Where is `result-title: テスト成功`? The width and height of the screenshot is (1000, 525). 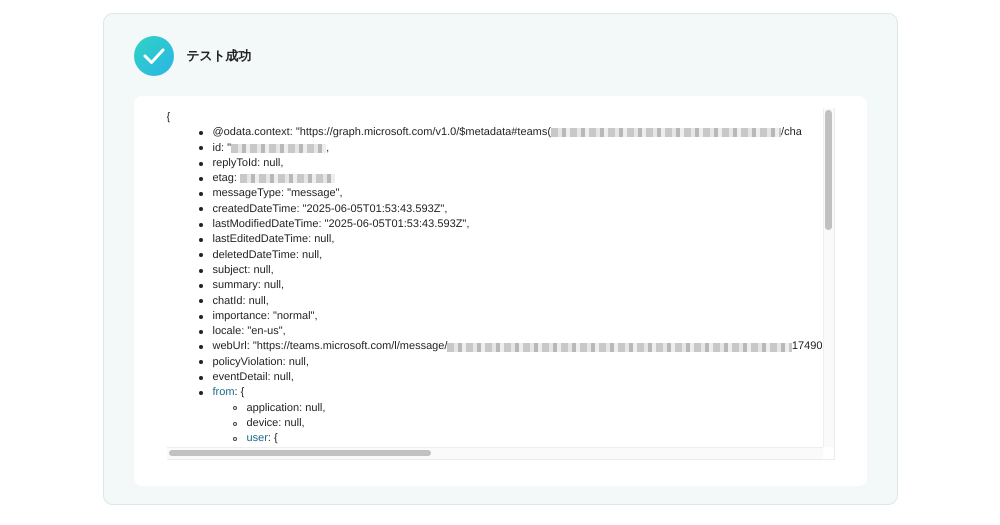
result-title: テスト成功 is located at coordinates (219, 56).